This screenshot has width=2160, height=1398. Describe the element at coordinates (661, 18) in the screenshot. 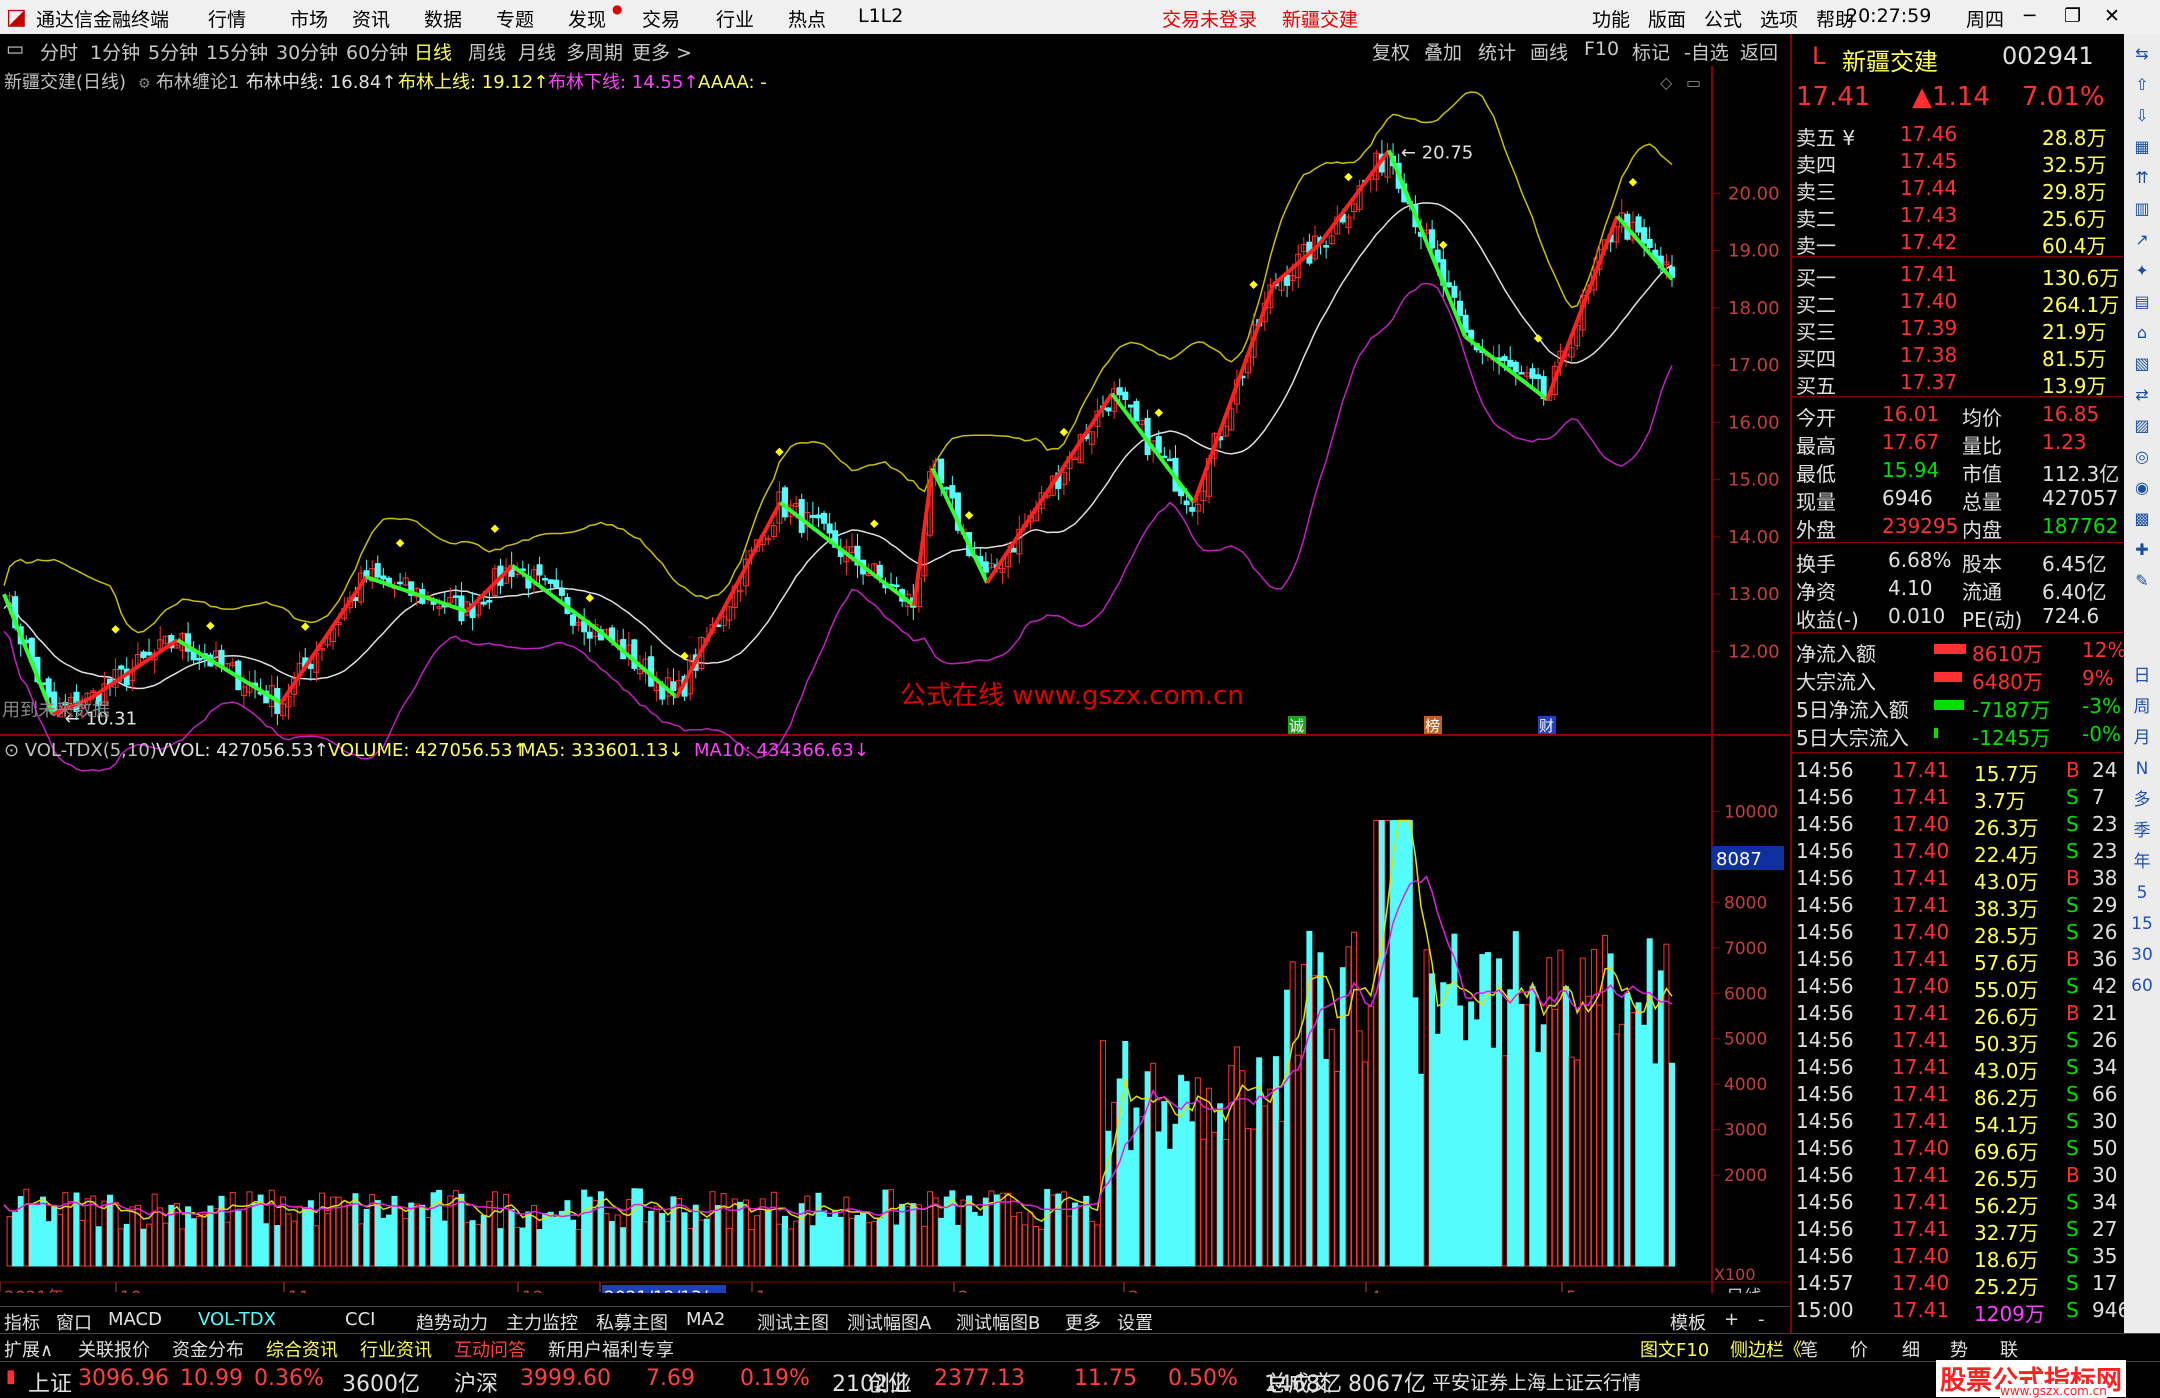

I see `menu-6: 交易` at that location.